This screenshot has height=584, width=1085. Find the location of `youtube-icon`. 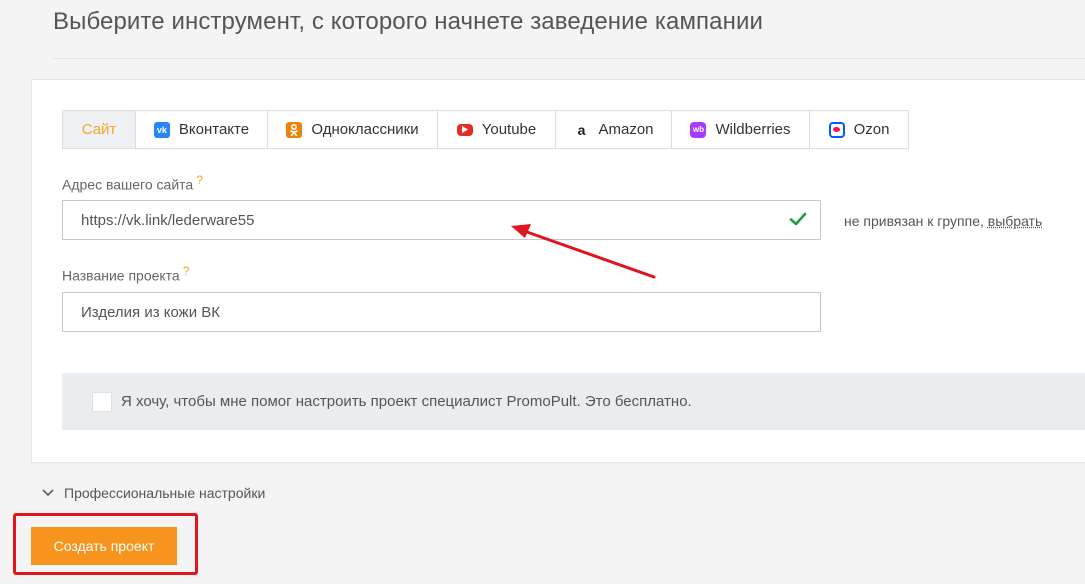

youtube-icon is located at coordinates (464, 129).